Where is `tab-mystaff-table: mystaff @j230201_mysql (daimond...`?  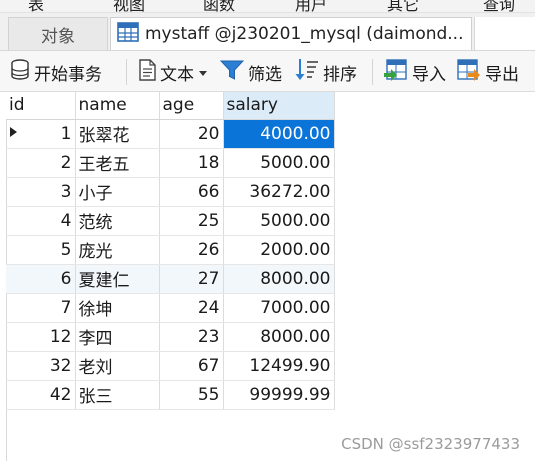
tab-mystaff-table: mystaff @j230201_mysql (daimond... is located at coordinates (291, 33).